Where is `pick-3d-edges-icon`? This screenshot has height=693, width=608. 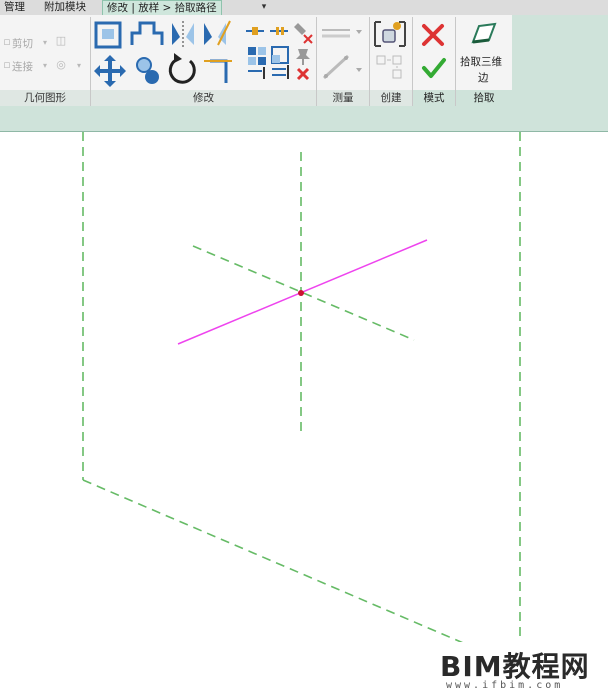 pick-3d-edges-icon is located at coordinates (484, 33).